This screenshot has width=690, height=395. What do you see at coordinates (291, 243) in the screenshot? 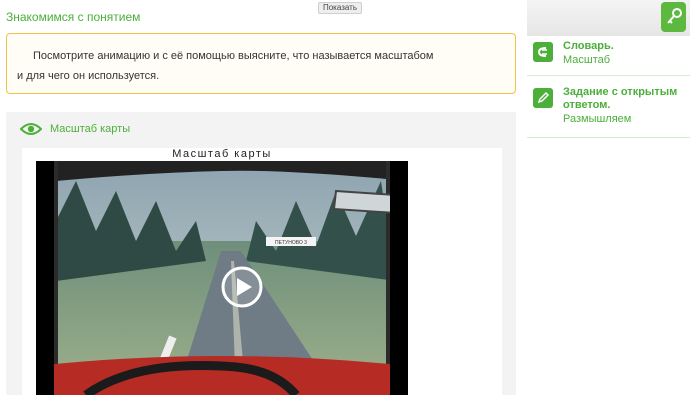
I see `road-sign-label: ПЕТУНОВО 3` at bounding box center [291, 243].